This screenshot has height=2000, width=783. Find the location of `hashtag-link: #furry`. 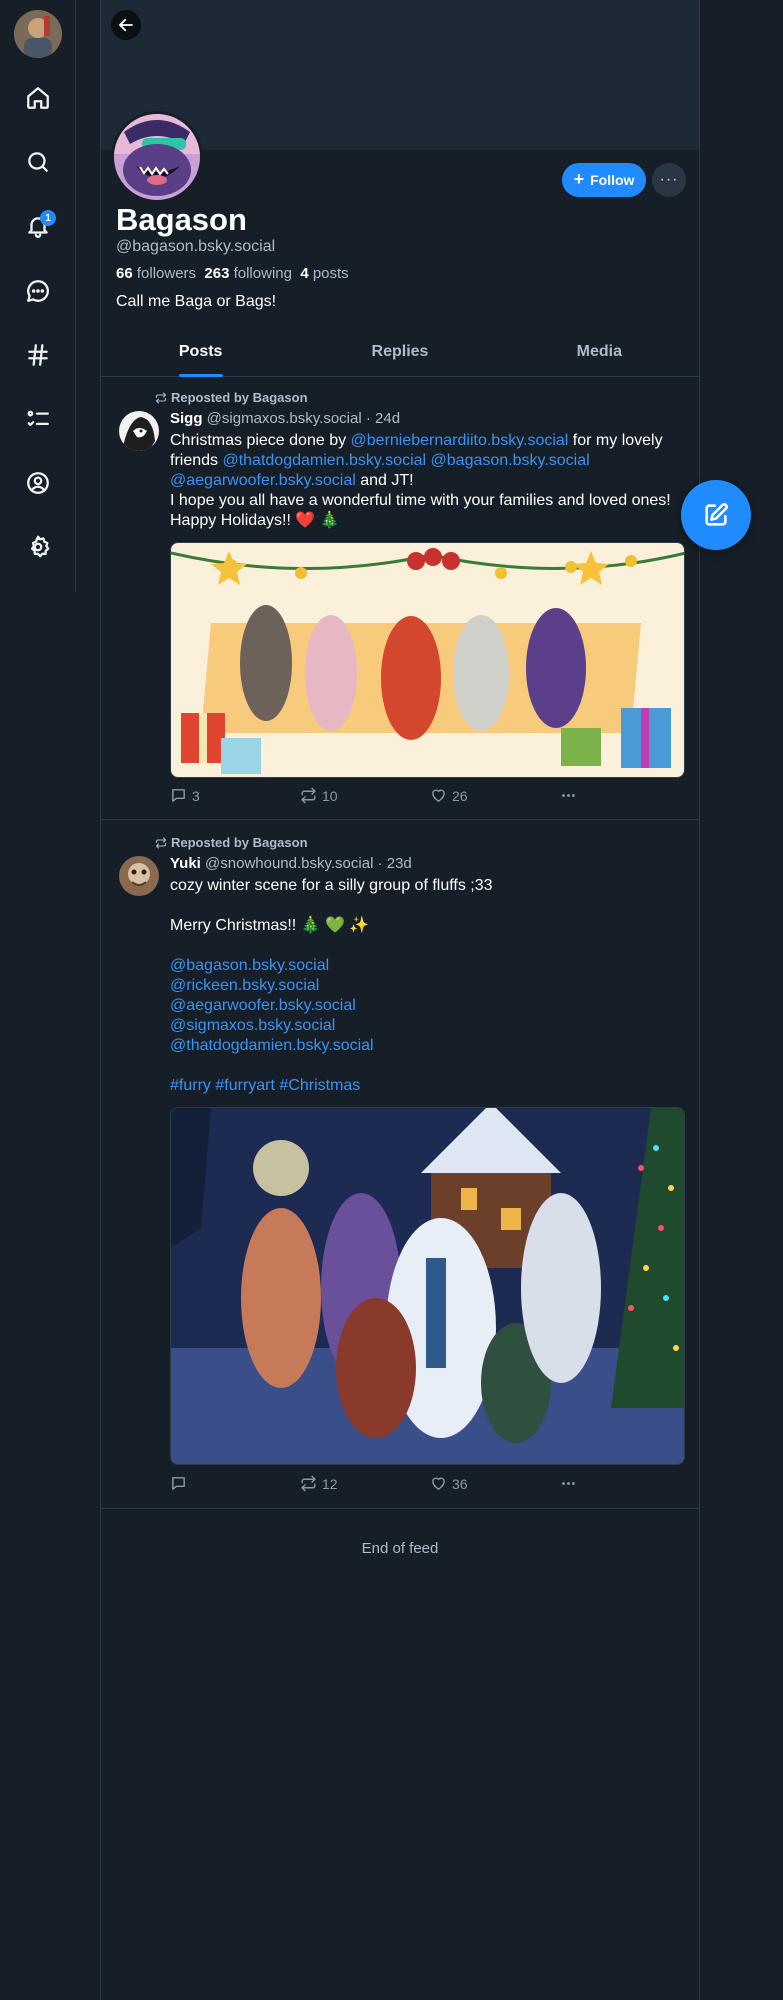

hashtag-link: #furry is located at coordinates (190, 1085).